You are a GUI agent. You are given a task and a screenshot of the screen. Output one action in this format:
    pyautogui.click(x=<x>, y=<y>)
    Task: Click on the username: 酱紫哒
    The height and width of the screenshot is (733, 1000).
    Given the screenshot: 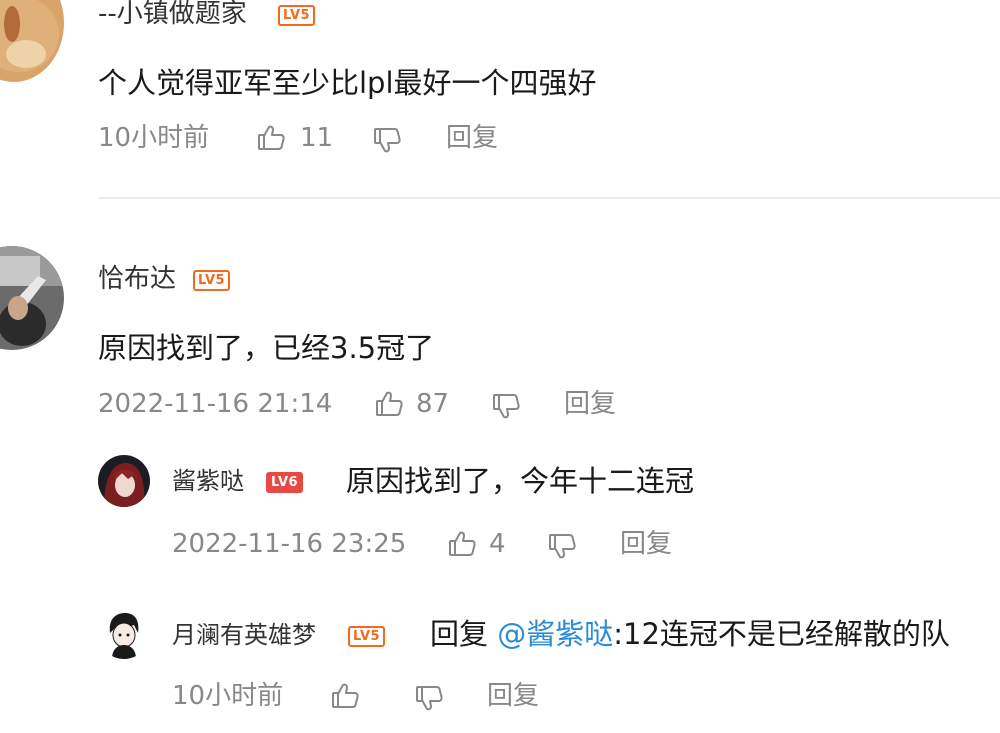 What is the action you would take?
    pyautogui.click(x=208, y=481)
    